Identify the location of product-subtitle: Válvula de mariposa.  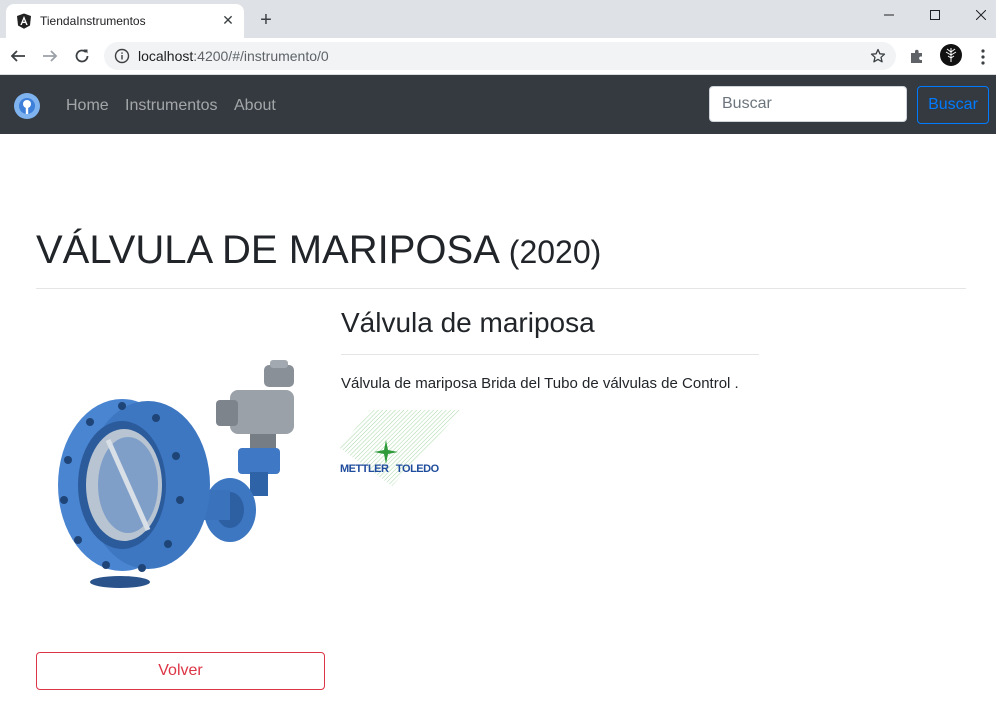
(468, 322).